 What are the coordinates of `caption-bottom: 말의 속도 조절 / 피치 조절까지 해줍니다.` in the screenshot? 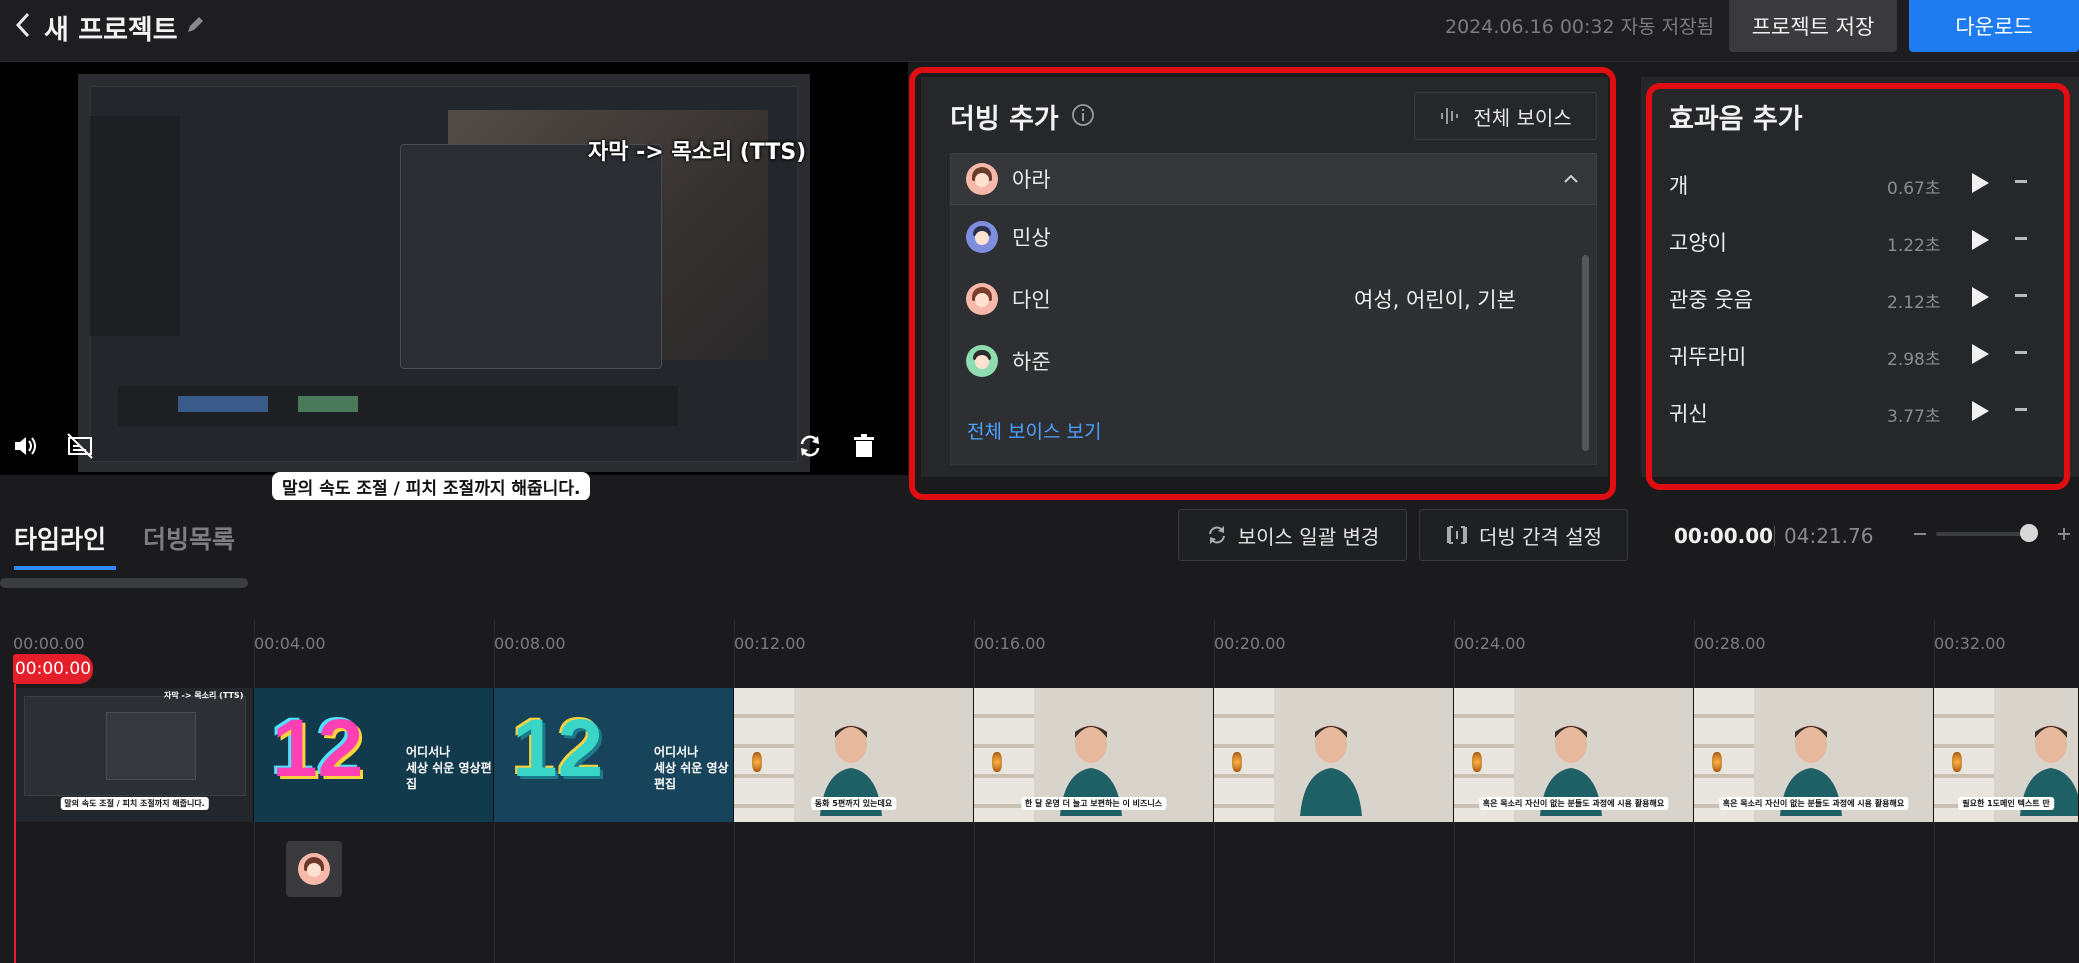 It's located at (431, 486).